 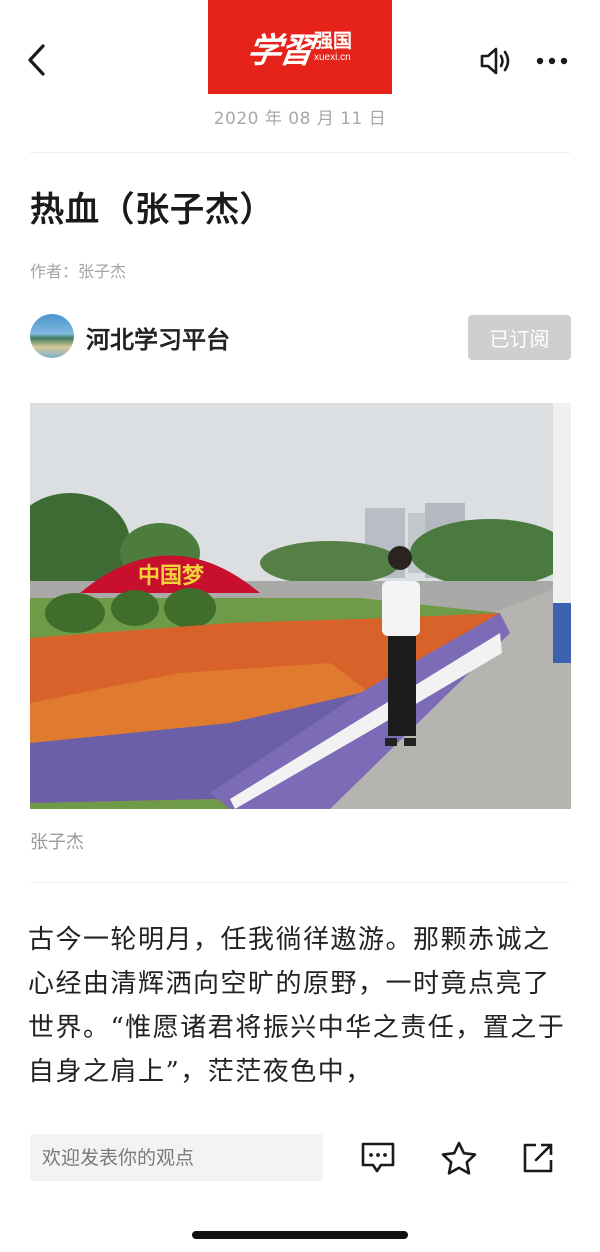 I want to click on speaker-icon, so click(x=495, y=61).